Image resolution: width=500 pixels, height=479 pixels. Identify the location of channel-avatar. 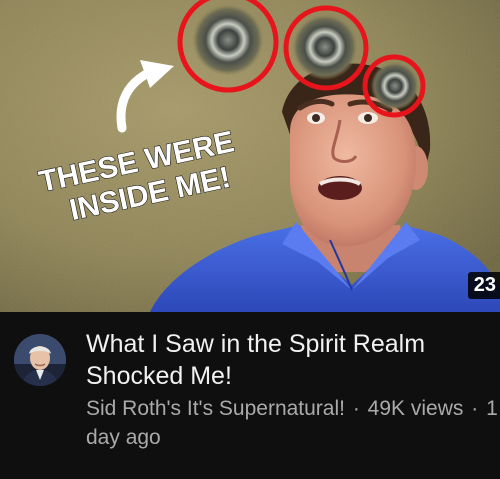
(40, 360).